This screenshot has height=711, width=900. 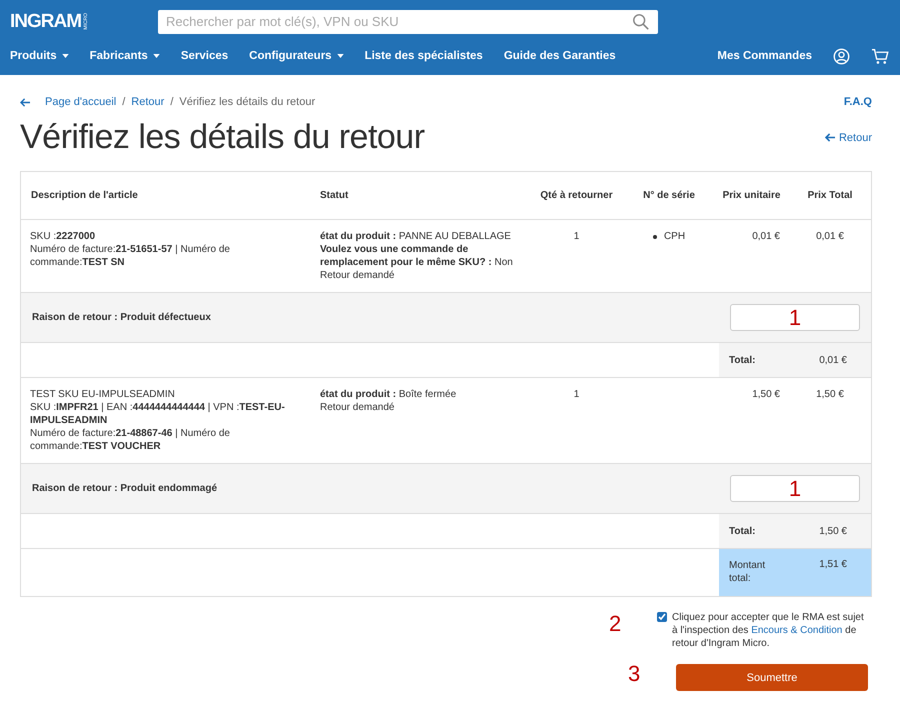 I want to click on serial-number: CPH, so click(x=675, y=236).